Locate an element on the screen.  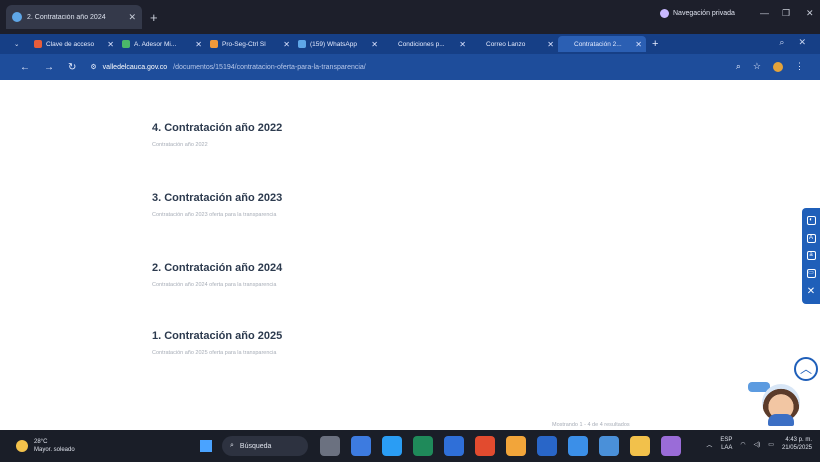
search-icon: ⌕ is located at coordinates (738, 66).